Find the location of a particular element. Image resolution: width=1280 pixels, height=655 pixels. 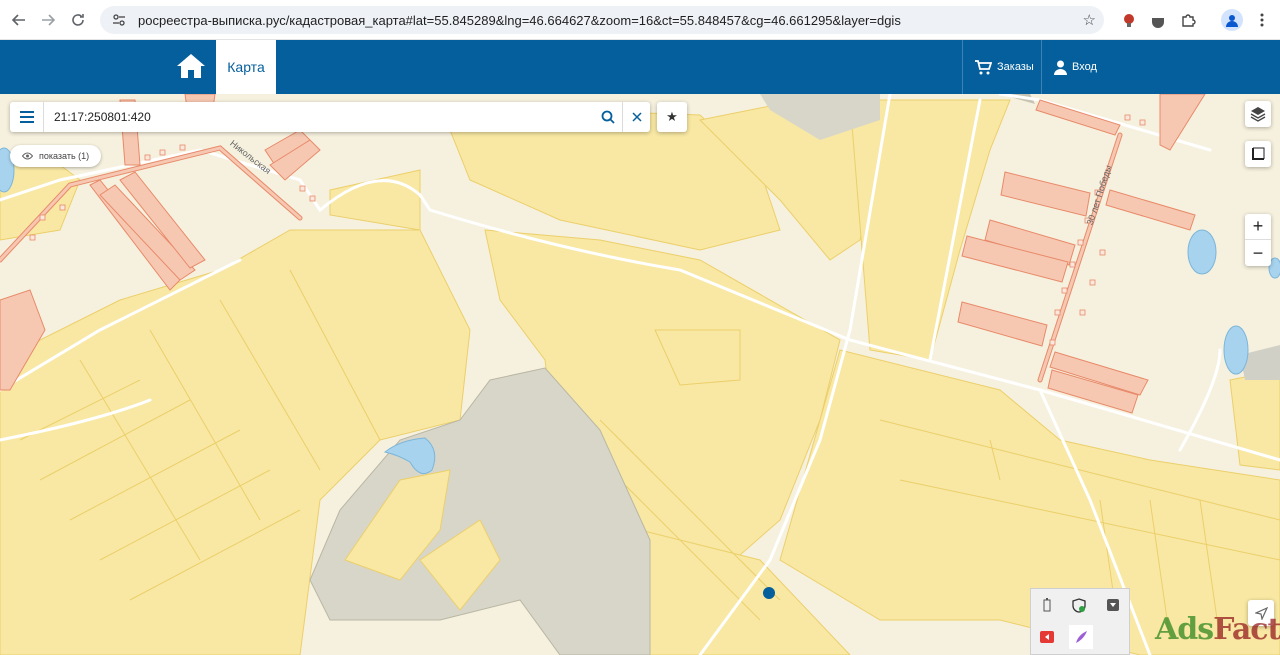

watermark-part2: Factory is located at coordinates (1246, 629).